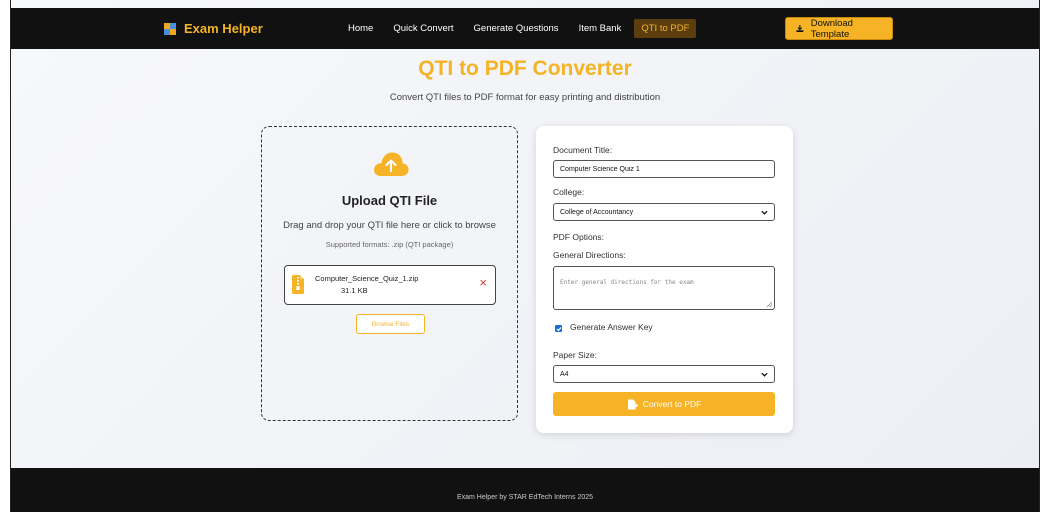  What do you see at coordinates (597, 212) in the screenshot?
I see `college-selected-value: College of Accountancy` at bounding box center [597, 212].